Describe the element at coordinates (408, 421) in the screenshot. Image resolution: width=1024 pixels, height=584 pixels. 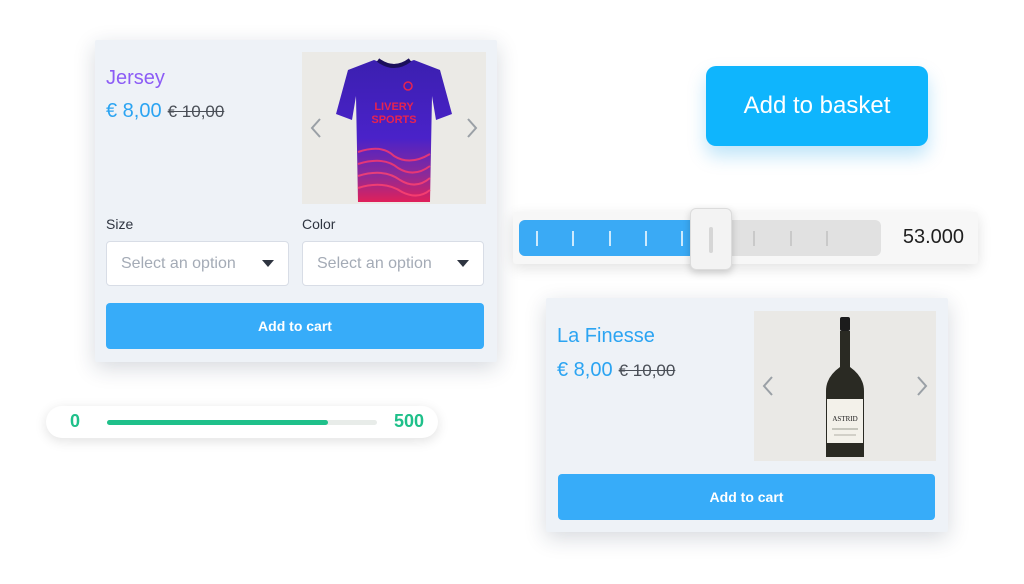
I see `range-max-label: 500` at that location.